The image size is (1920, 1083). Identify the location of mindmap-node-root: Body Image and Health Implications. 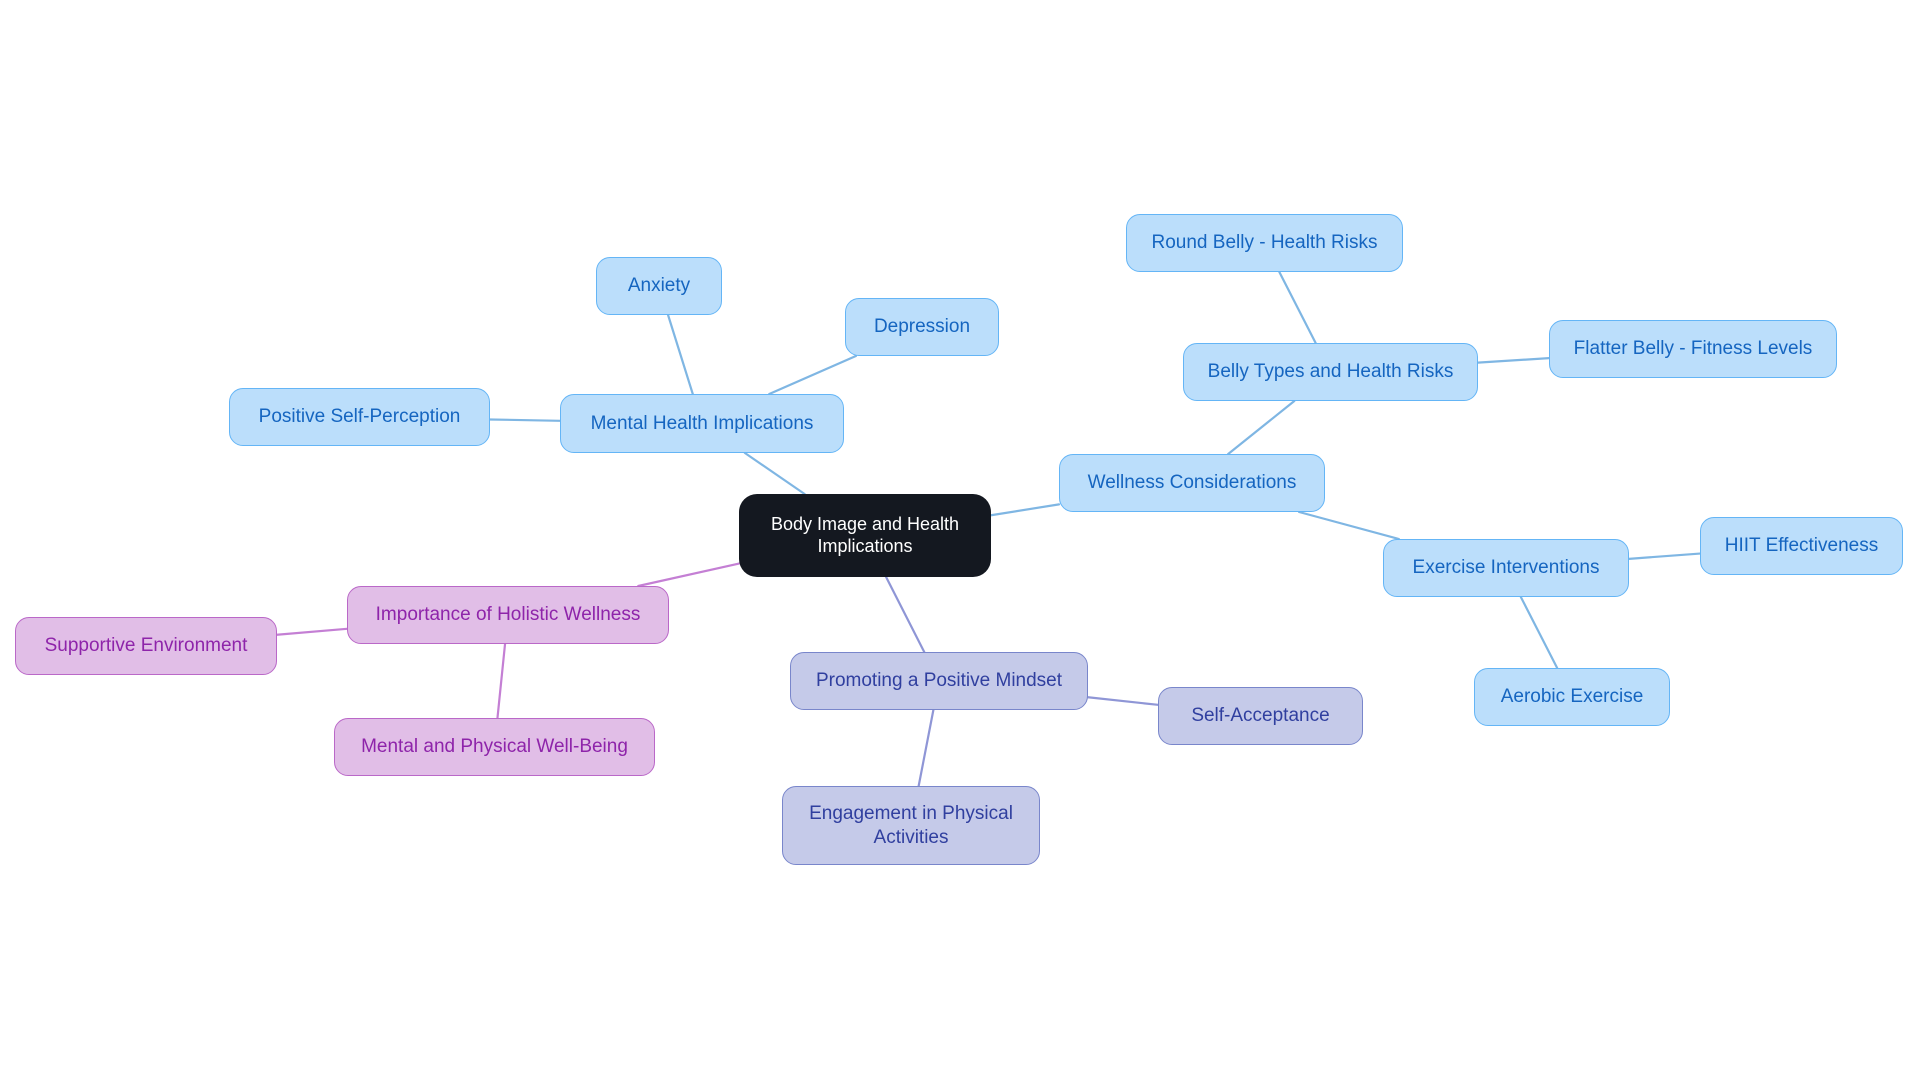
(865, 535).